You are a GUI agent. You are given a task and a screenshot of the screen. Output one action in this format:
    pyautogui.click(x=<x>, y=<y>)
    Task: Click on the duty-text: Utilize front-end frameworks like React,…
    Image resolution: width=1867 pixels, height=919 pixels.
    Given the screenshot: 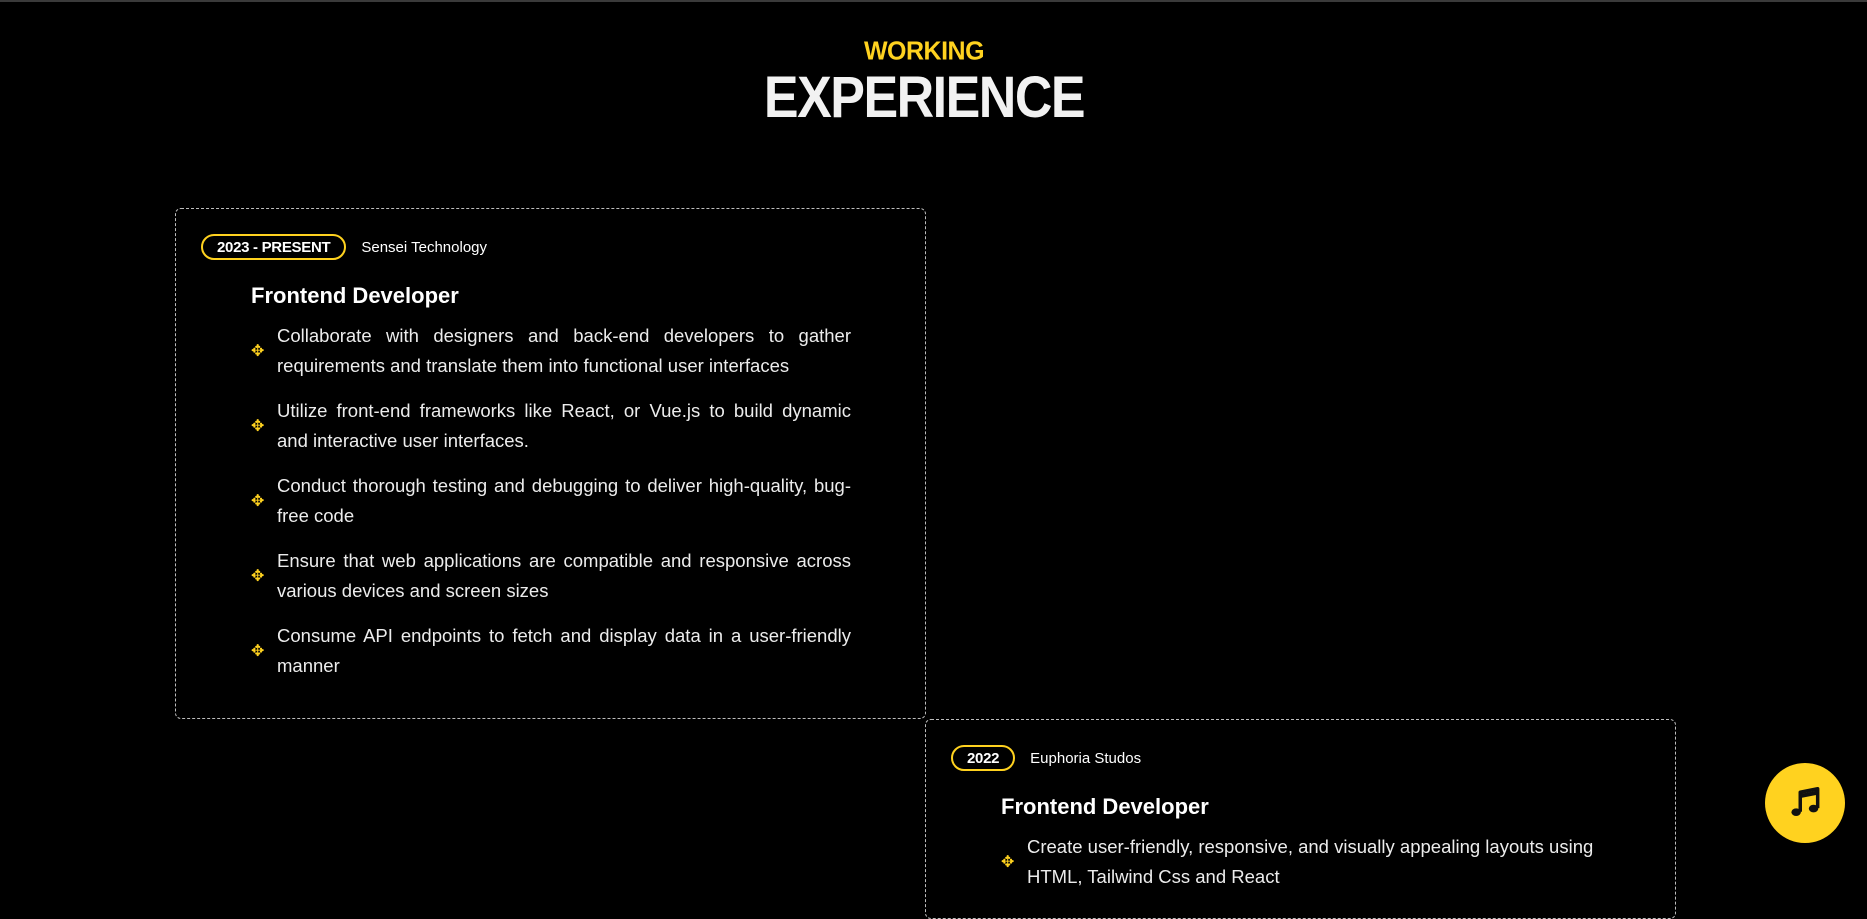 What is the action you would take?
    pyautogui.click(x=564, y=425)
    